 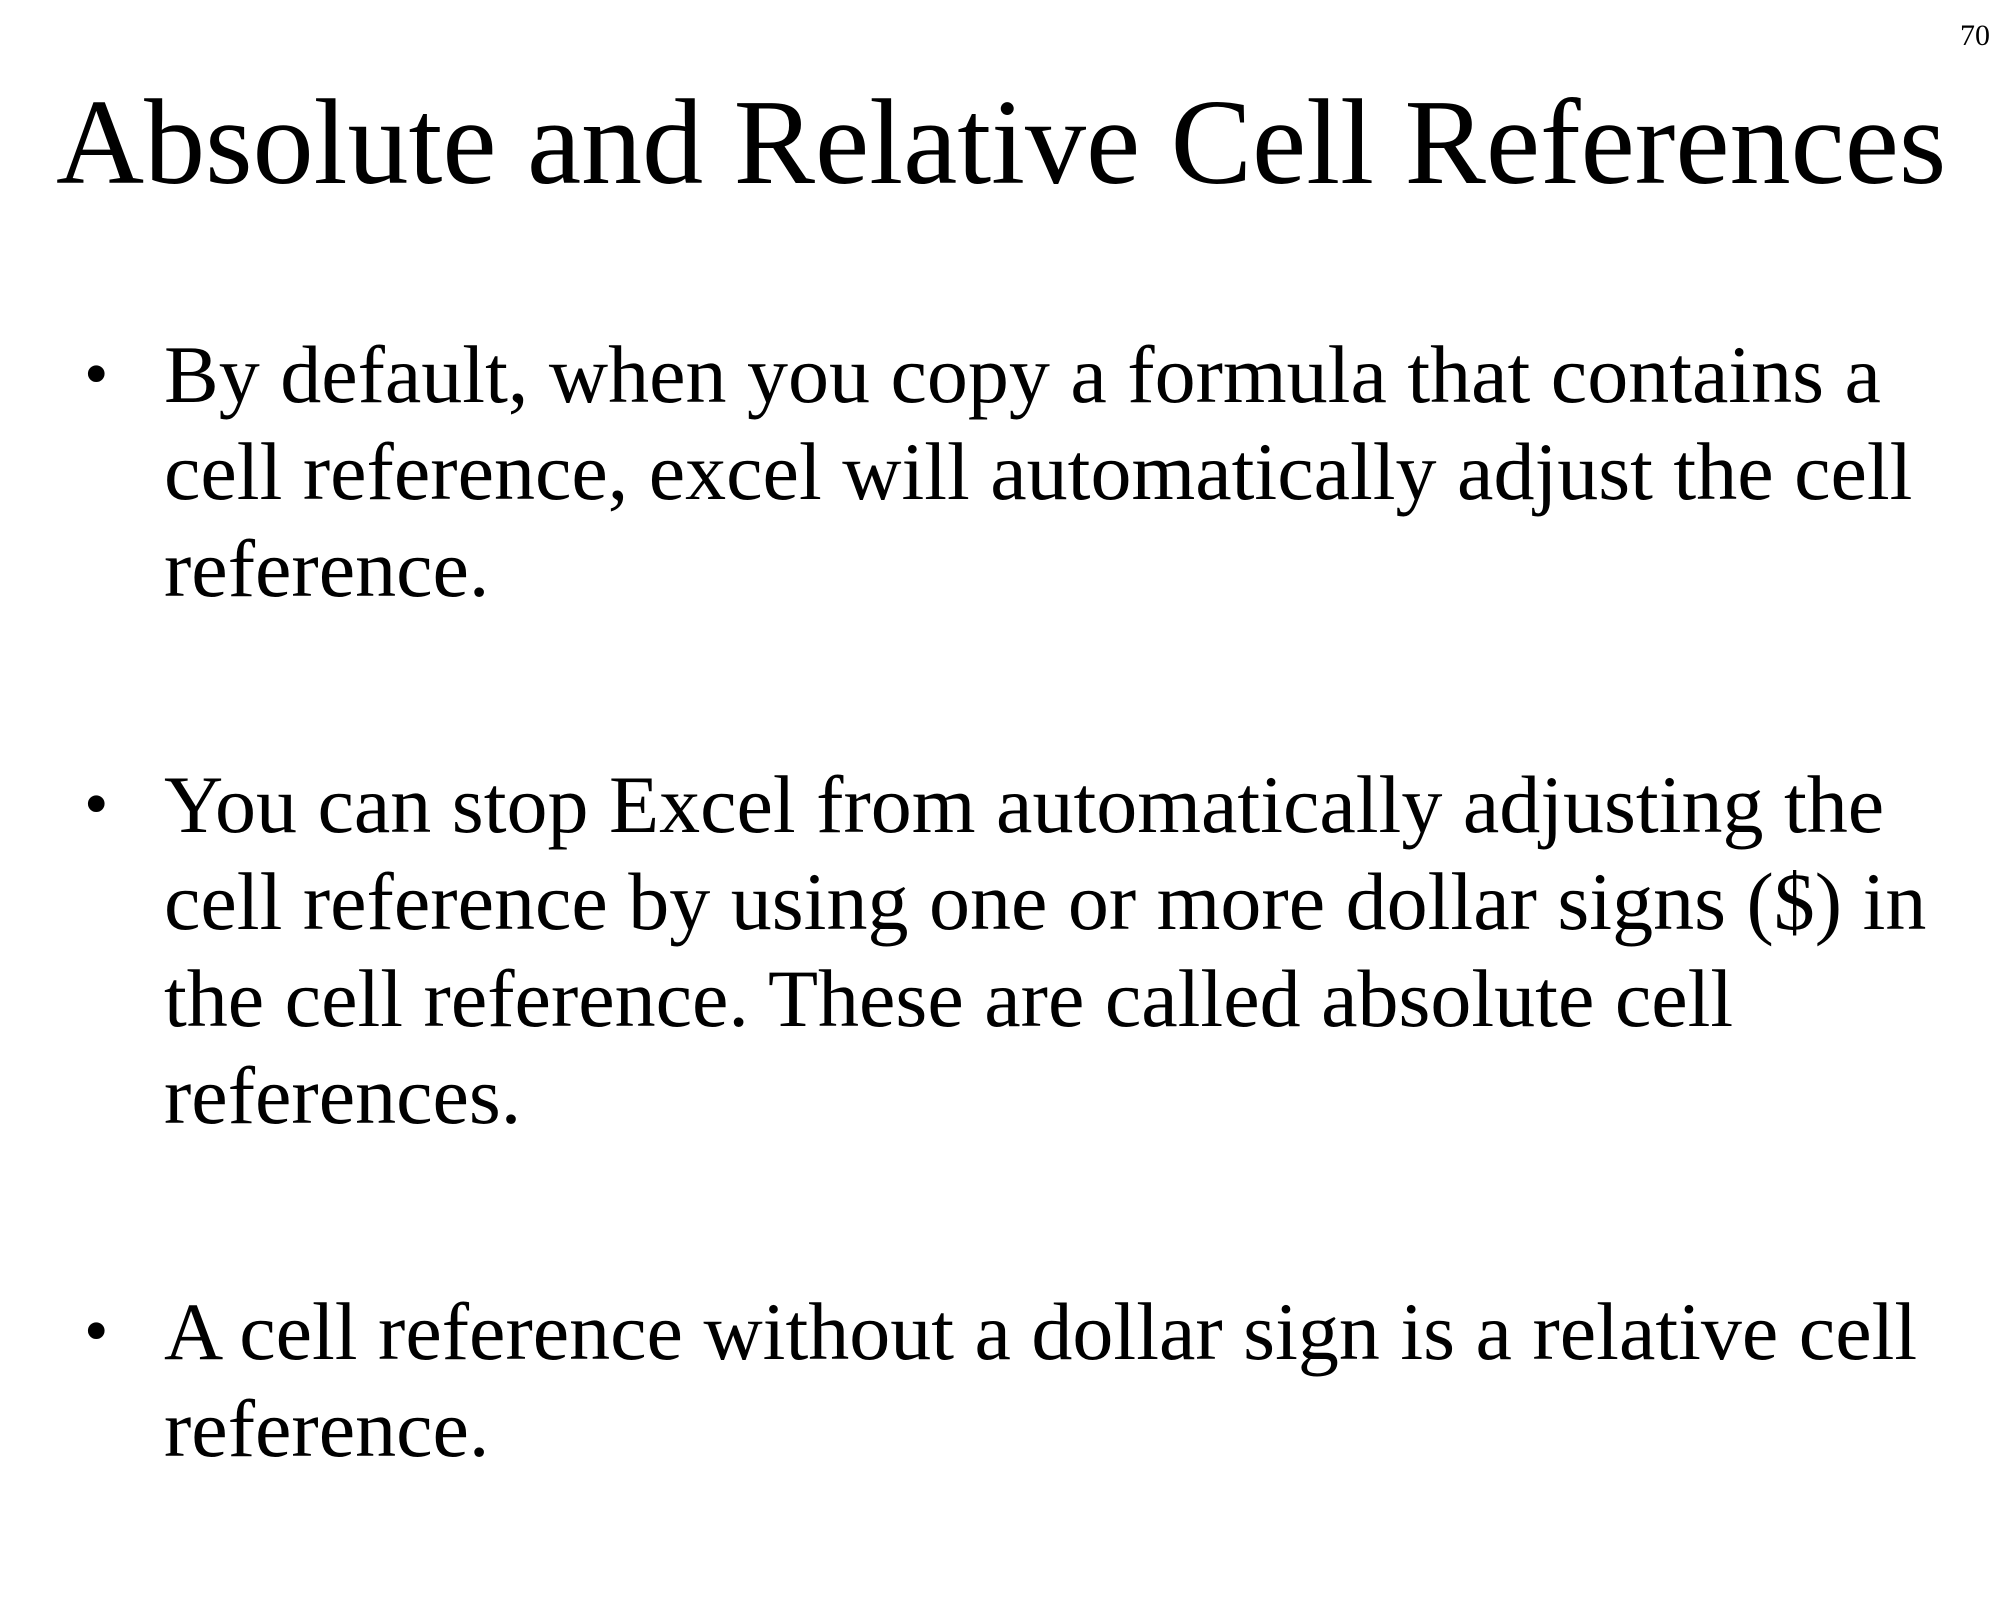 What do you see at coordinates (1001, 142) in the screenshot?
I see `slide-title: Absolute and Relative Cell References` at bounding box center [1001, 142].